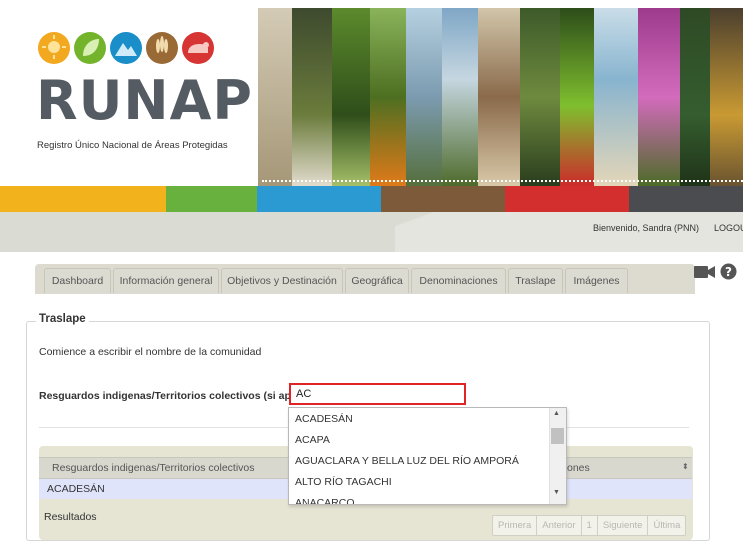 This screenshot has height=545, width=743. Describe the element at coordinates (705, 274) in the screenshot. I see `video-camera-icon` at that location.